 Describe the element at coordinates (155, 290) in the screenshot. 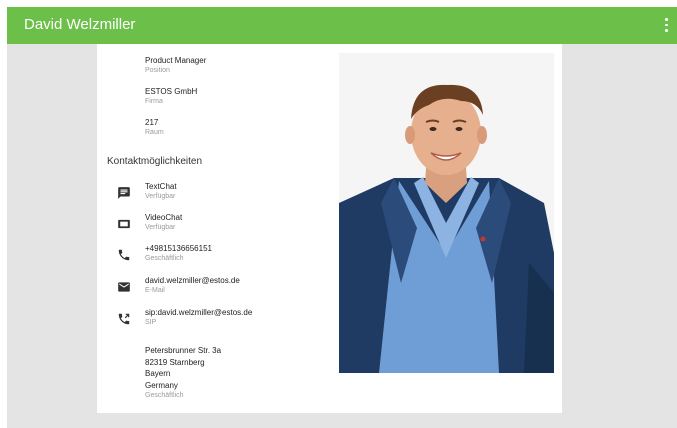

I see `email-label: E-Mail` at that location.